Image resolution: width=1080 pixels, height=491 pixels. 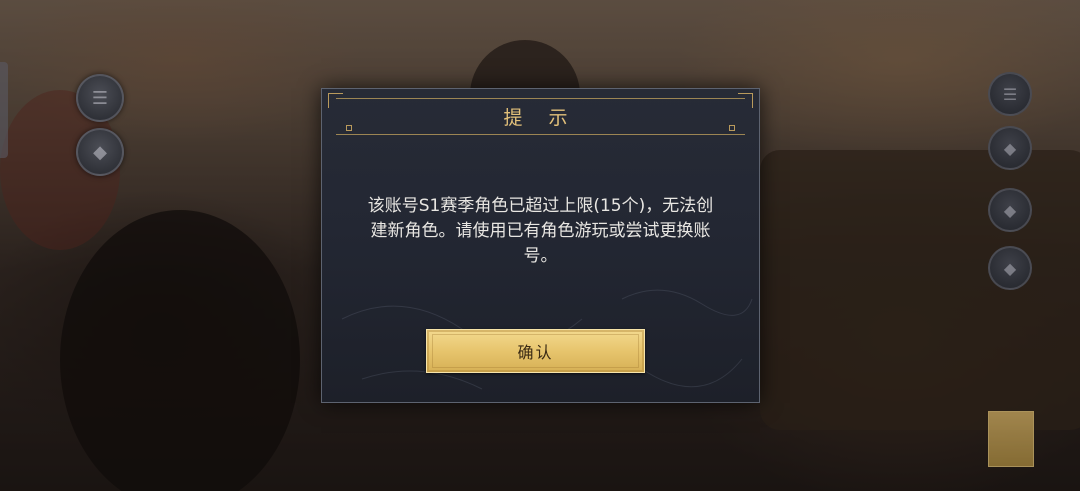 I want to click on right-action-button-3: ◆, so click(x=1010, y=268).